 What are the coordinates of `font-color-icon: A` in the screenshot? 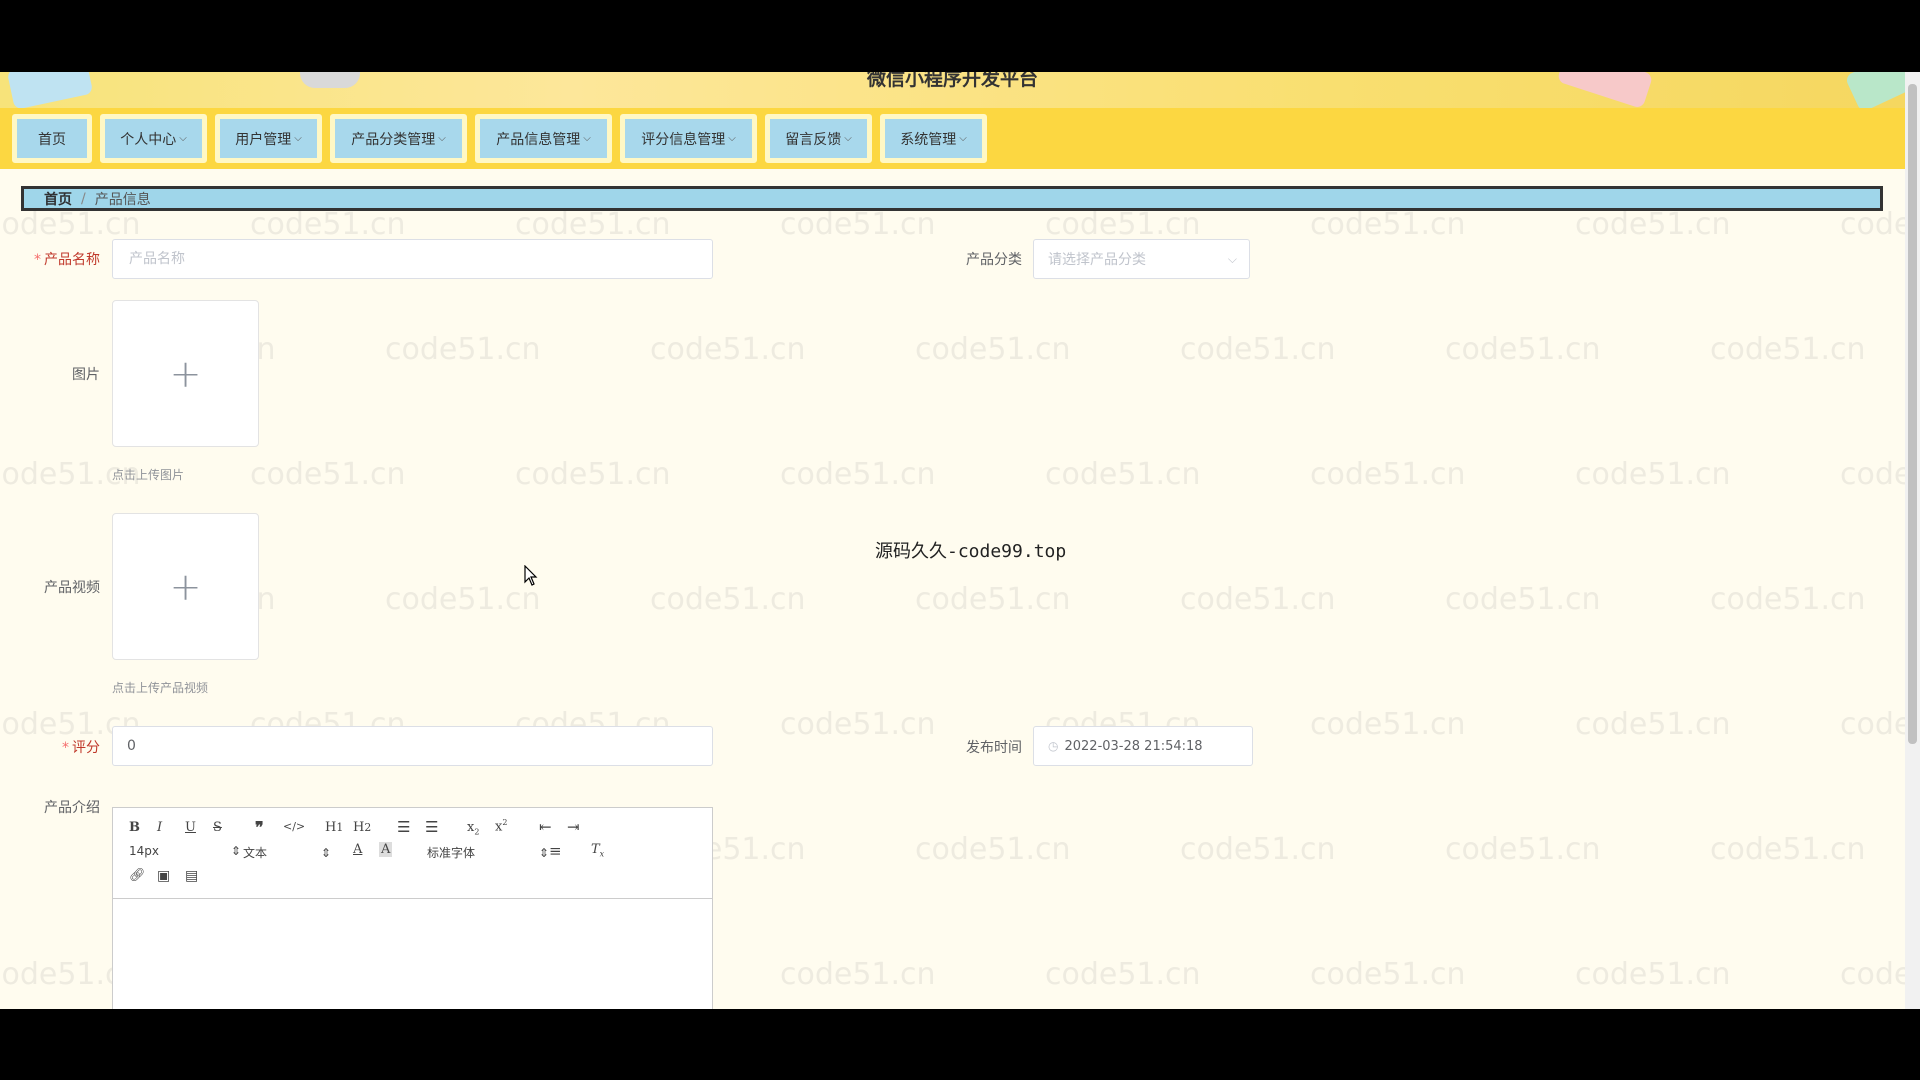 It's located at (357, 849).